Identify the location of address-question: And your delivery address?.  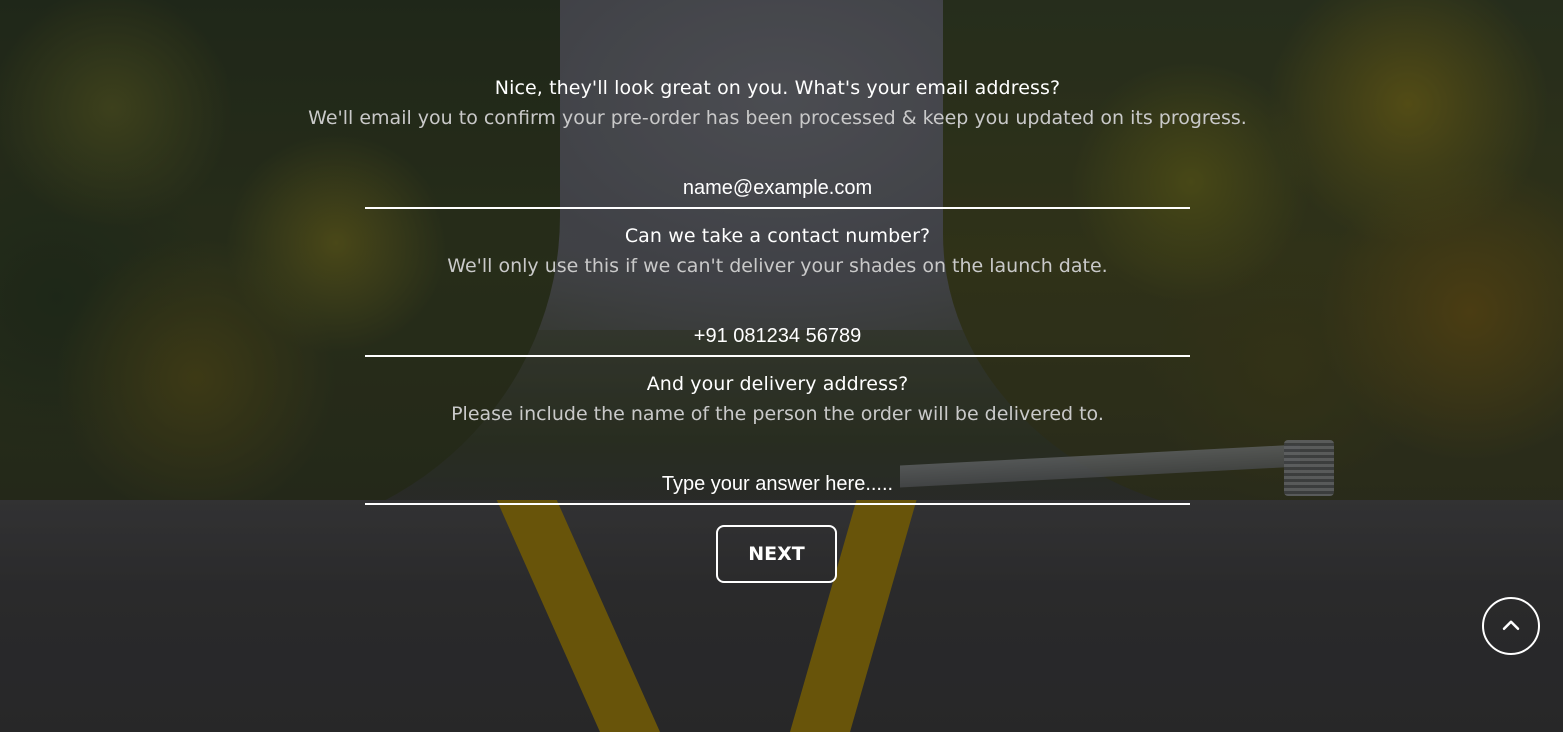
(777, 384).